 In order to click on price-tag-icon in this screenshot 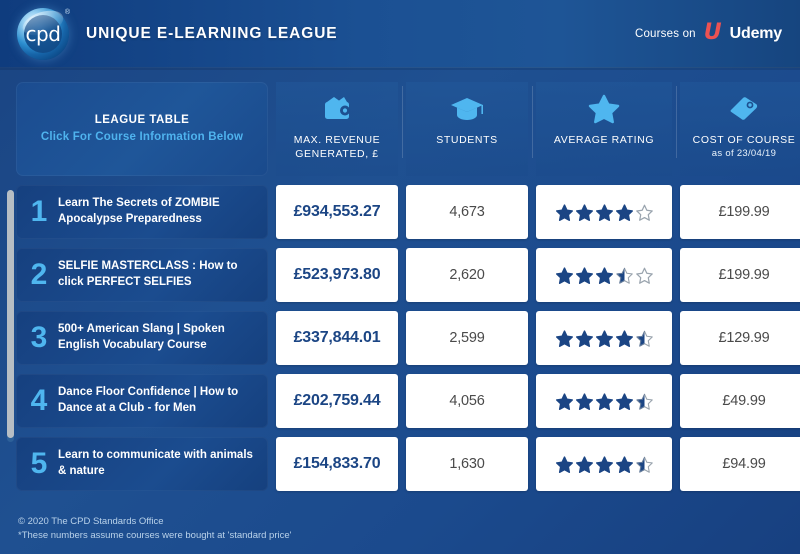, I will do `click(744, 109)`.